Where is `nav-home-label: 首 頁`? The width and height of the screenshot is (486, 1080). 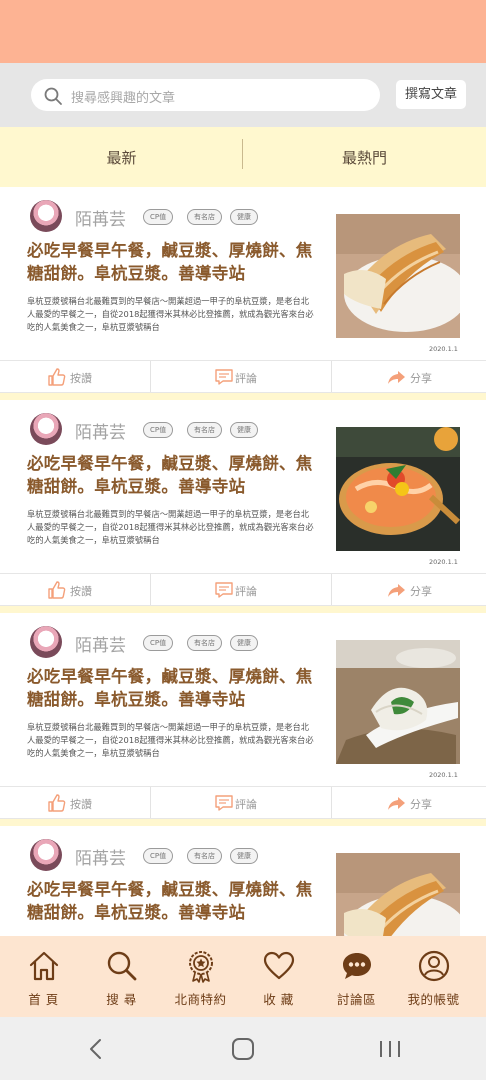
nav-home-label: 首 頁 is located at coordinates (43, 999).